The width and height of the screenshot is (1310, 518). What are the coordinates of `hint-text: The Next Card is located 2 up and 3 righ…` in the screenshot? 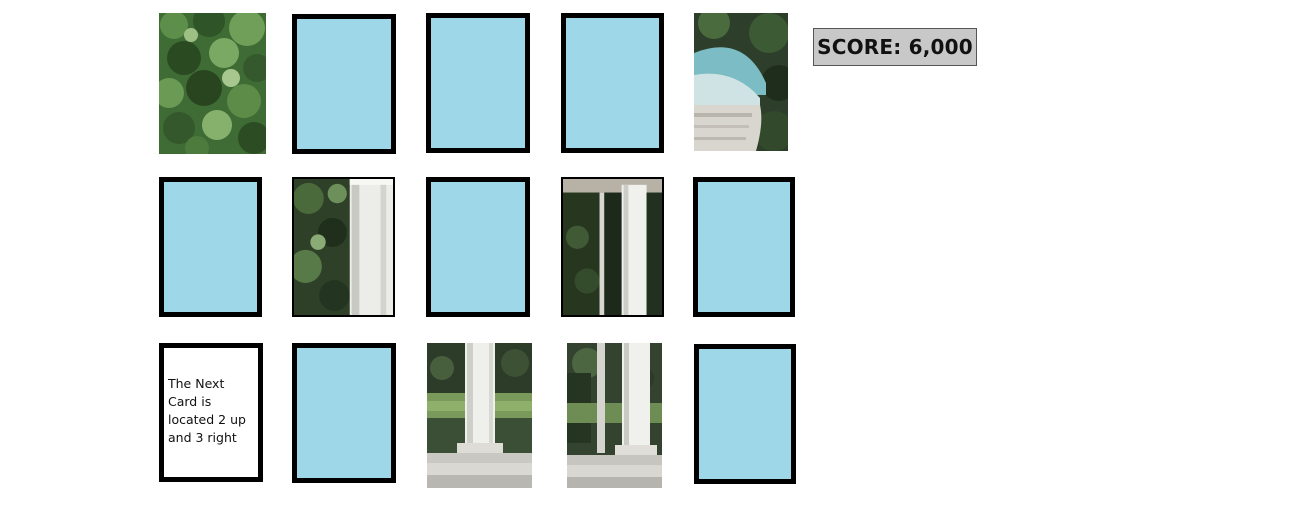 It's located at (207, 410).